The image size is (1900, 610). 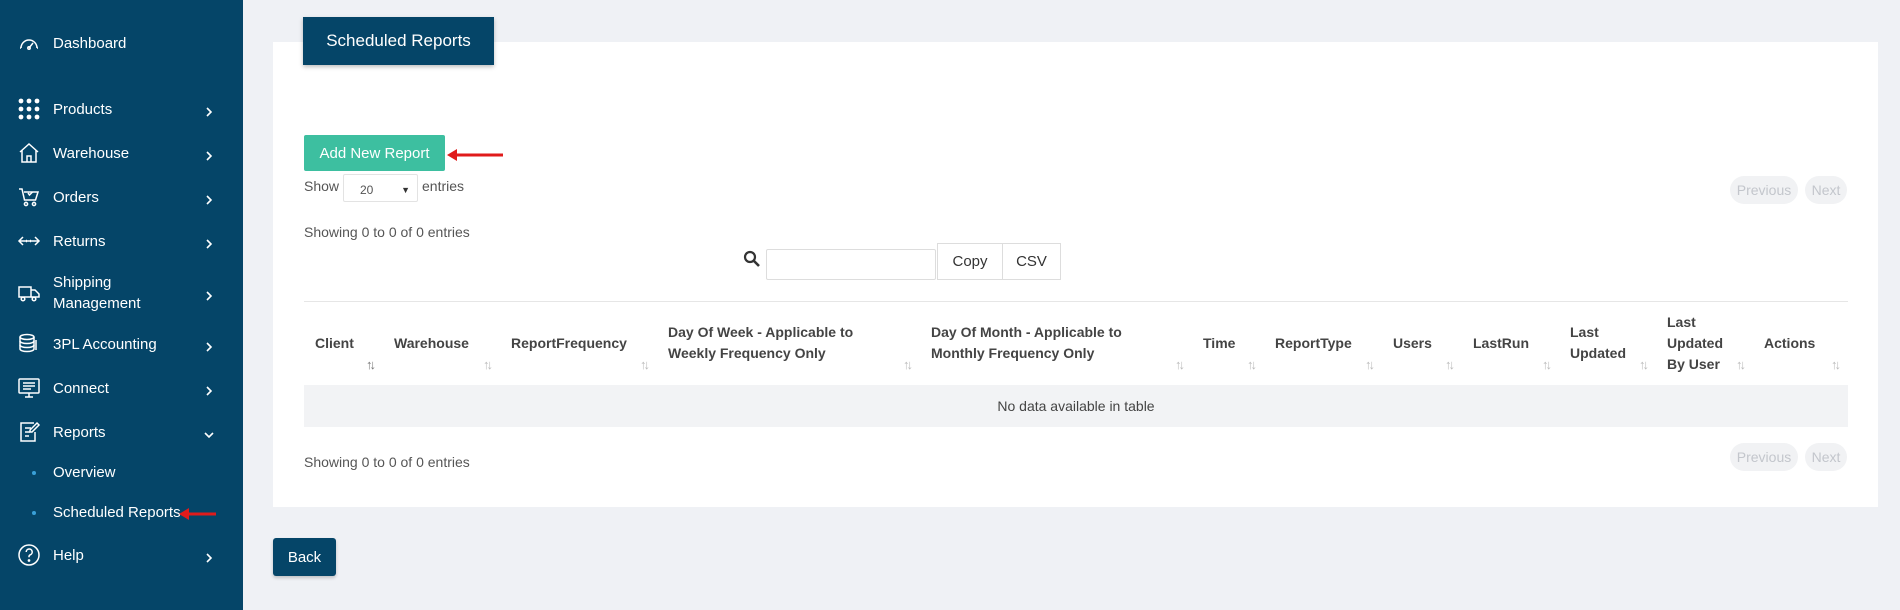 I want to click on sidebar-item-label: Dashboard, so click(x=90, y=43).